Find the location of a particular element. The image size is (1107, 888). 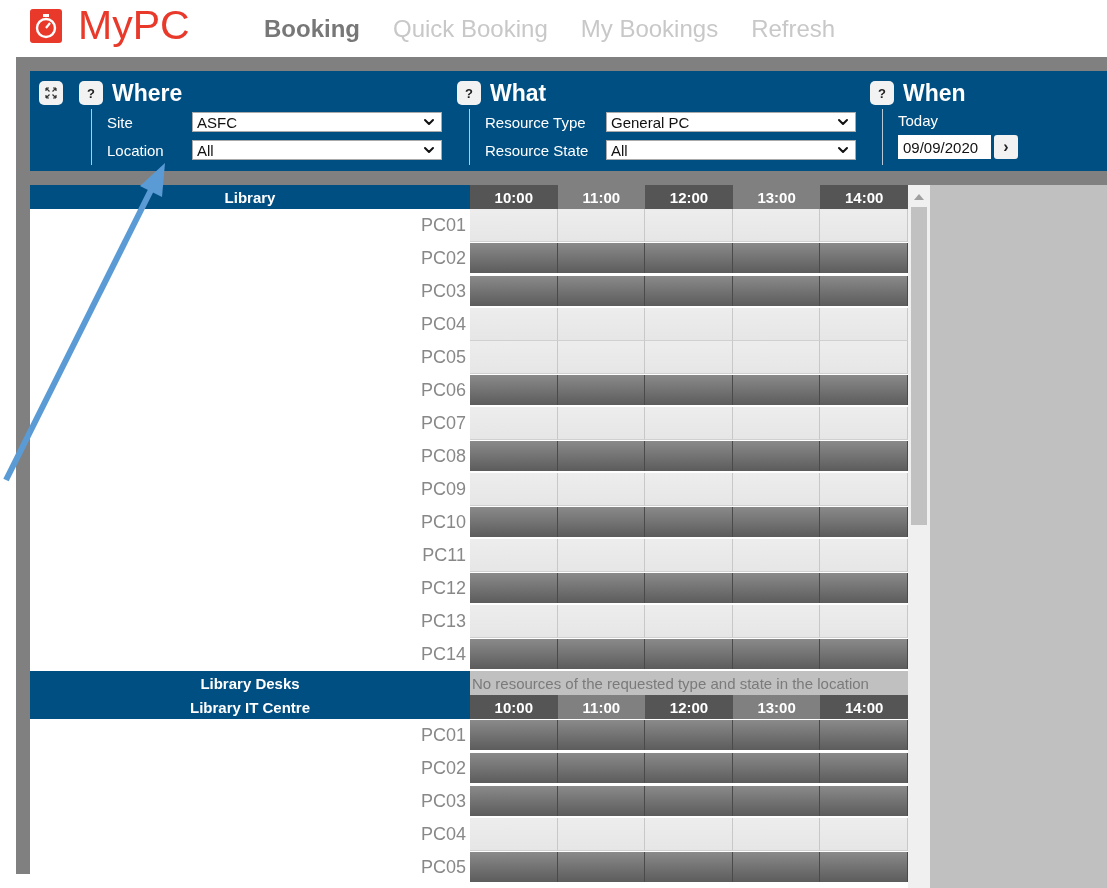

field-label: Resource State is located at coordinates (537, 150).